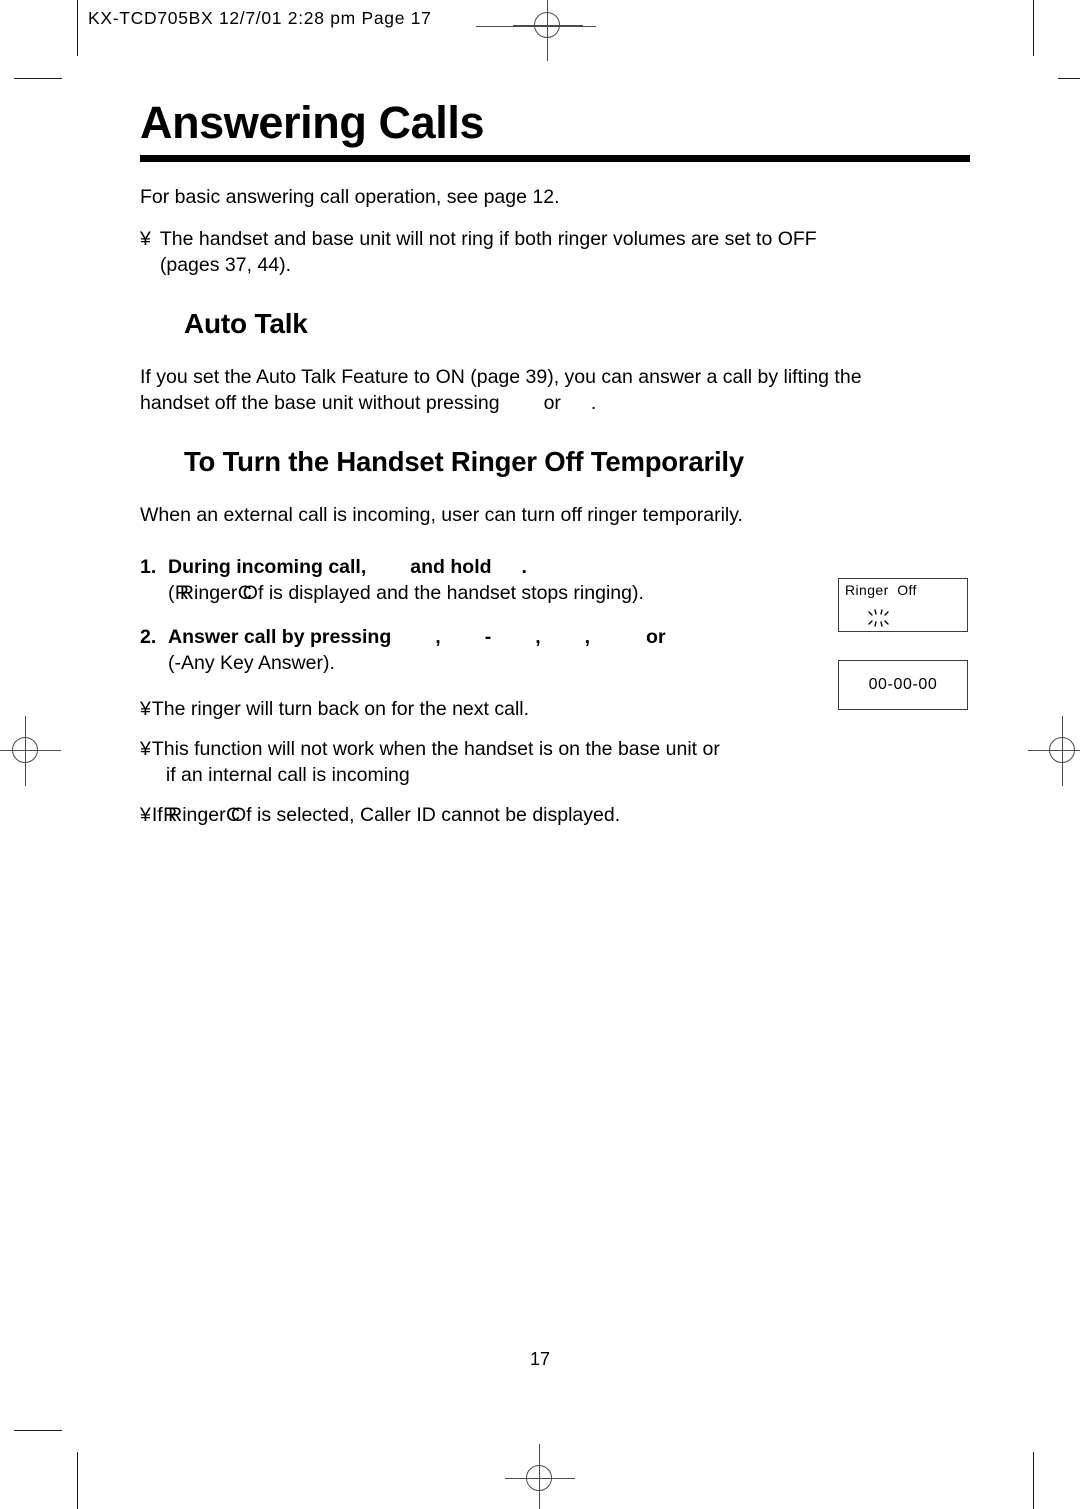 The image size is (1080, 1509). What do you see at coordinates (38, 78) in the screenshot?
I see `crop-mark-top-left` at bounding box center [38, 78].